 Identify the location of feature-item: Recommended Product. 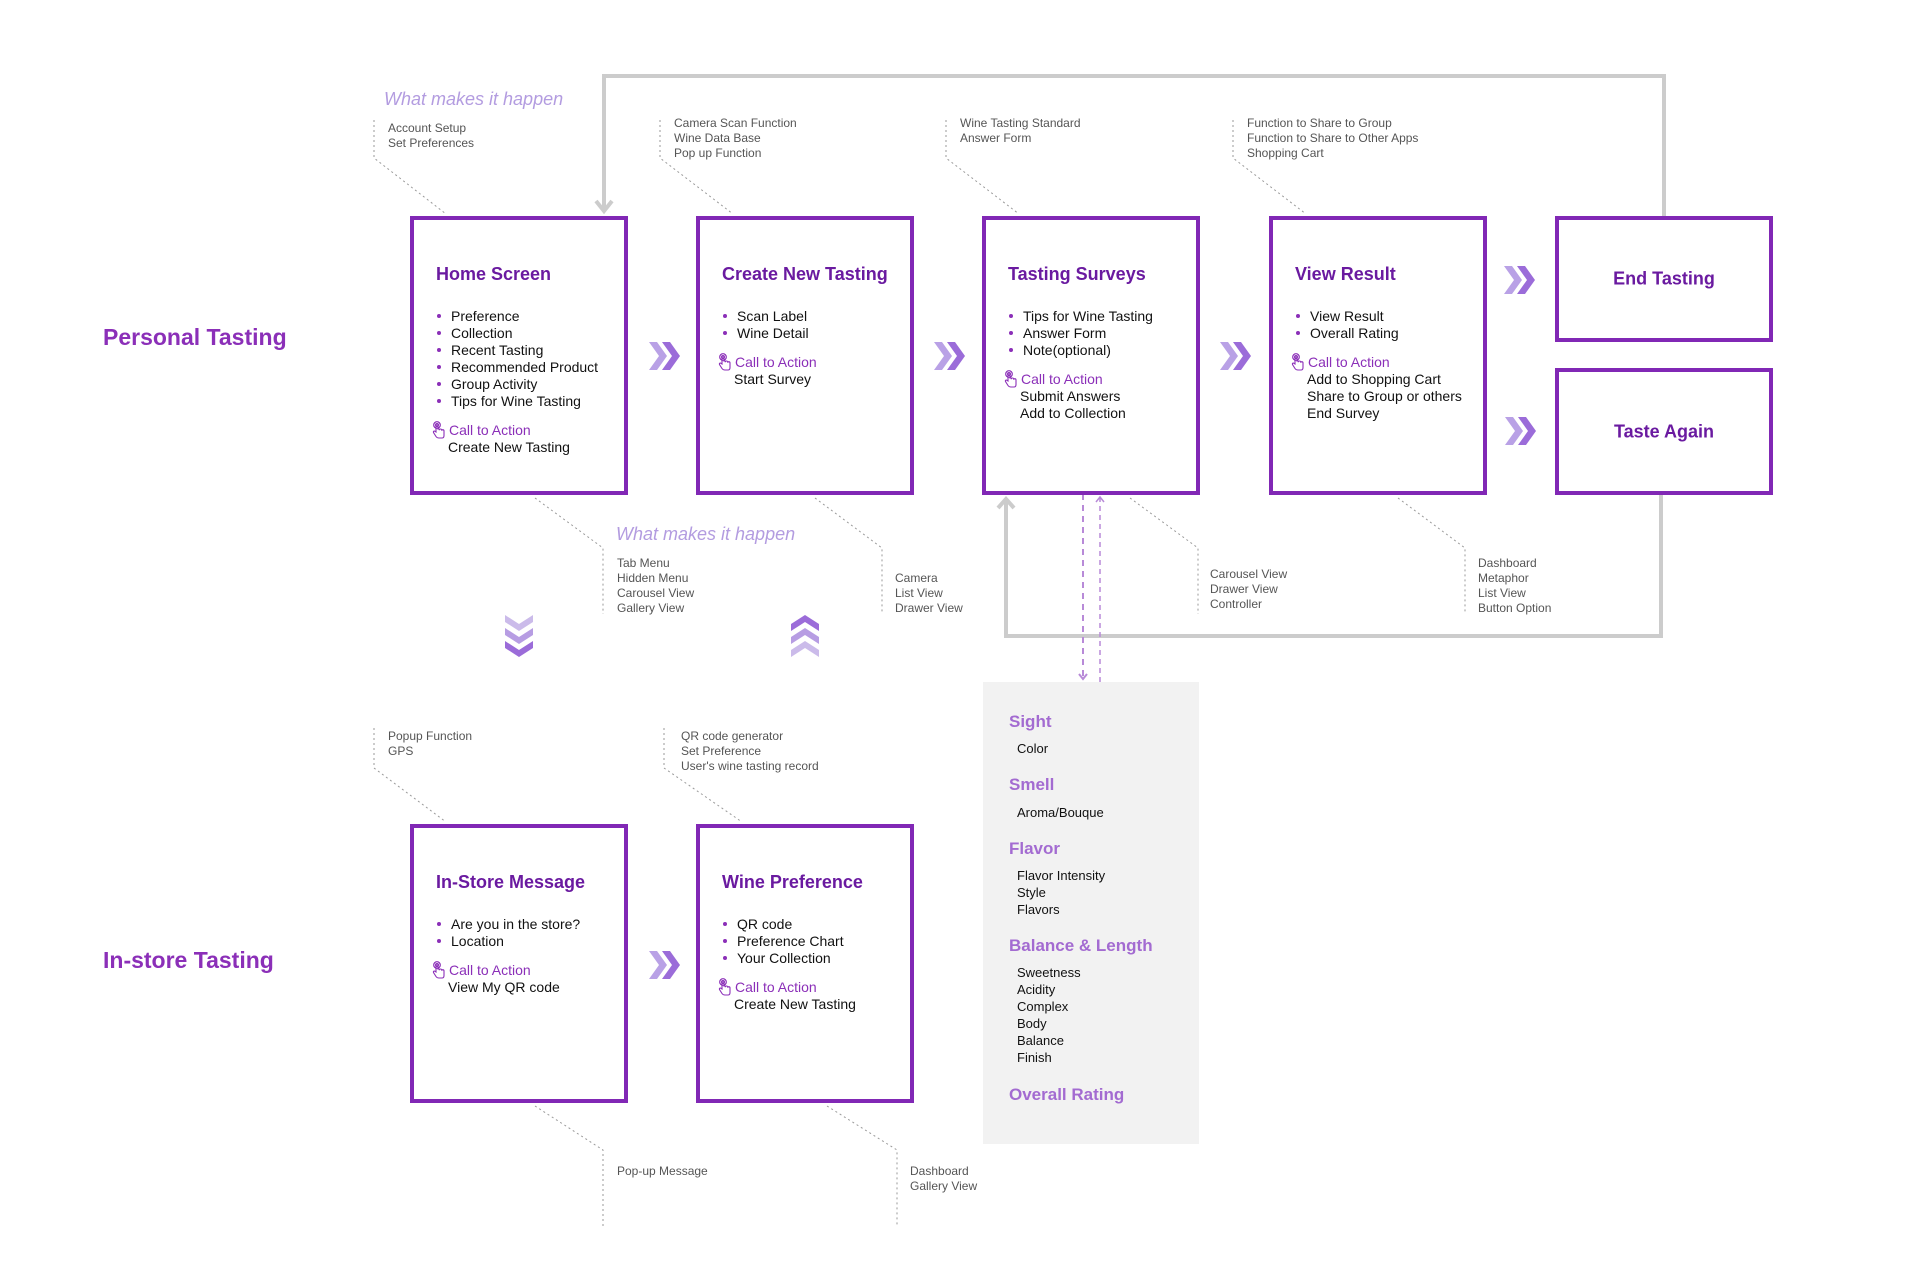
(517, 367).